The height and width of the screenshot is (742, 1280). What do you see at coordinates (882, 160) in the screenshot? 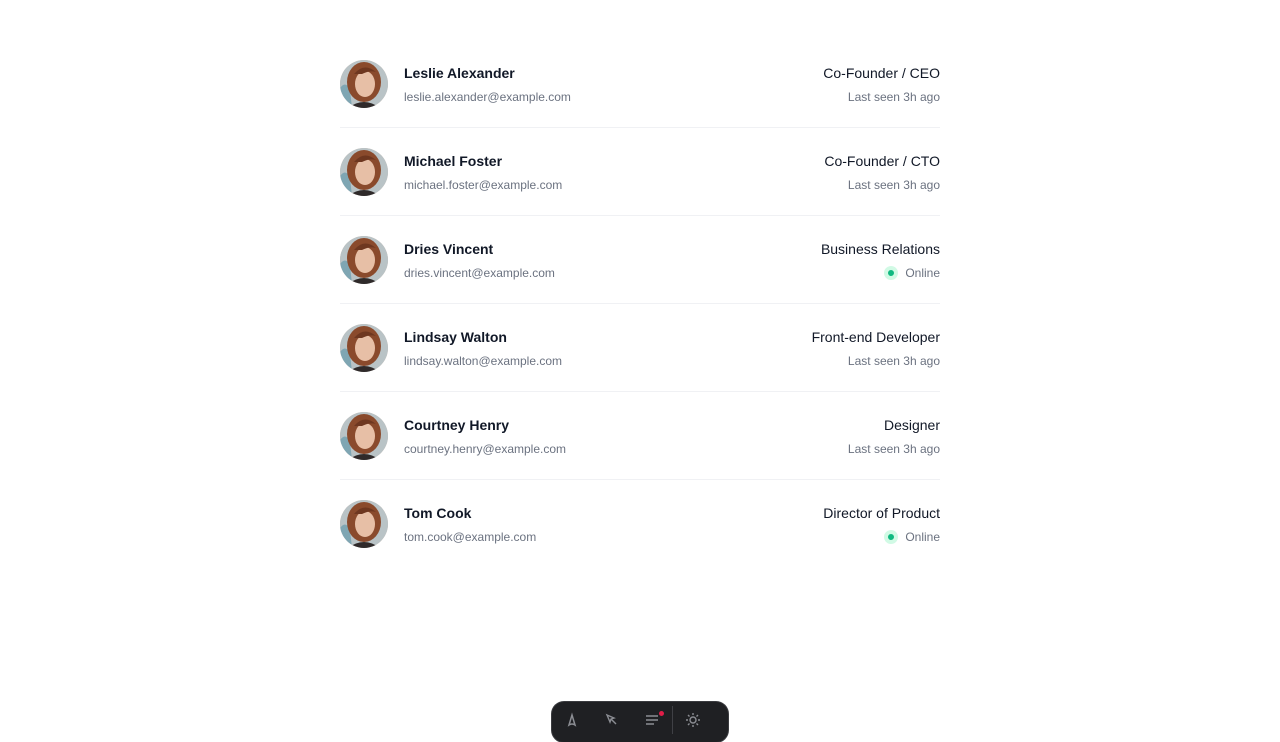
I see `person-role: Co-Founder / CTO` at bounding box center [882, 160].